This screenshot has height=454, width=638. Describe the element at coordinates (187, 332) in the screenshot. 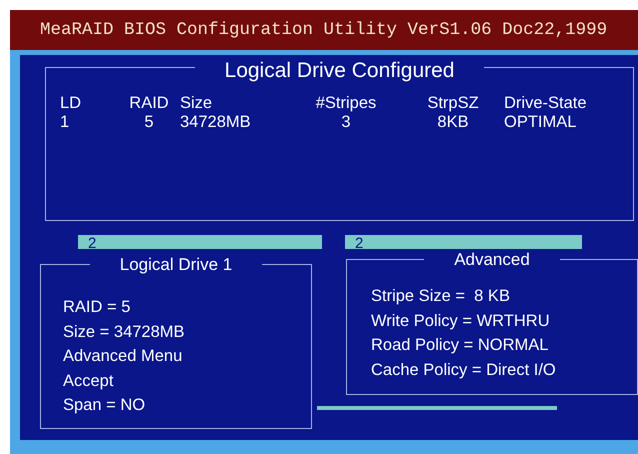

I see `menu-item: Size = 34728MB` at that location.